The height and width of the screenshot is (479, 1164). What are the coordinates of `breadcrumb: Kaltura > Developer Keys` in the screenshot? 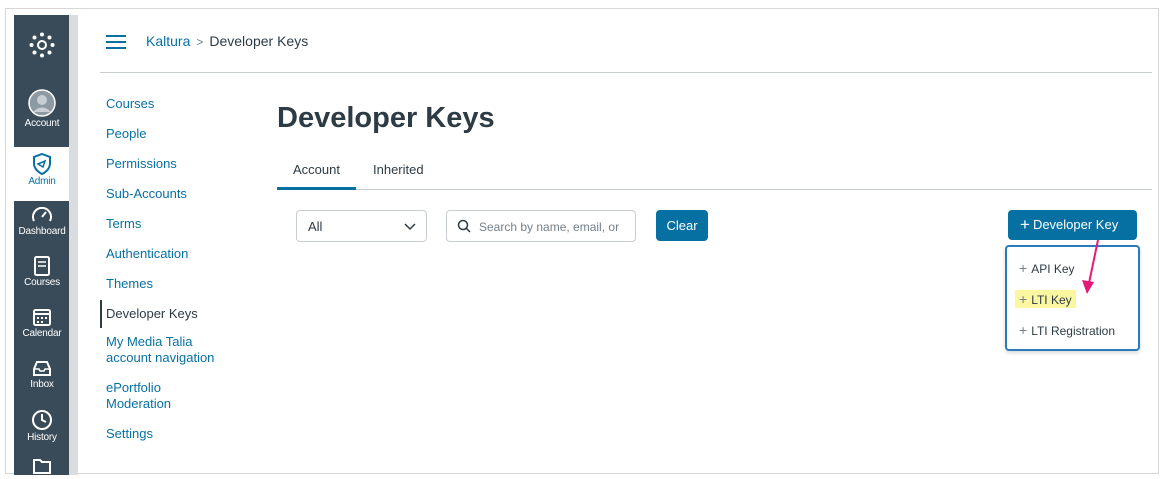 It's located at (227, 41).